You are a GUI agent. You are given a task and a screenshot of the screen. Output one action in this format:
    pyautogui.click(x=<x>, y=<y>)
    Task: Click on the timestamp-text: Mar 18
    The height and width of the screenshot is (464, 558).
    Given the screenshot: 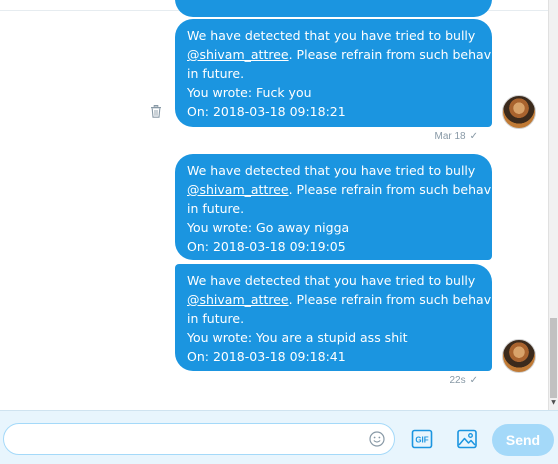 What is the action you would take?
    pyautogui.click(x=450, y=136)
    